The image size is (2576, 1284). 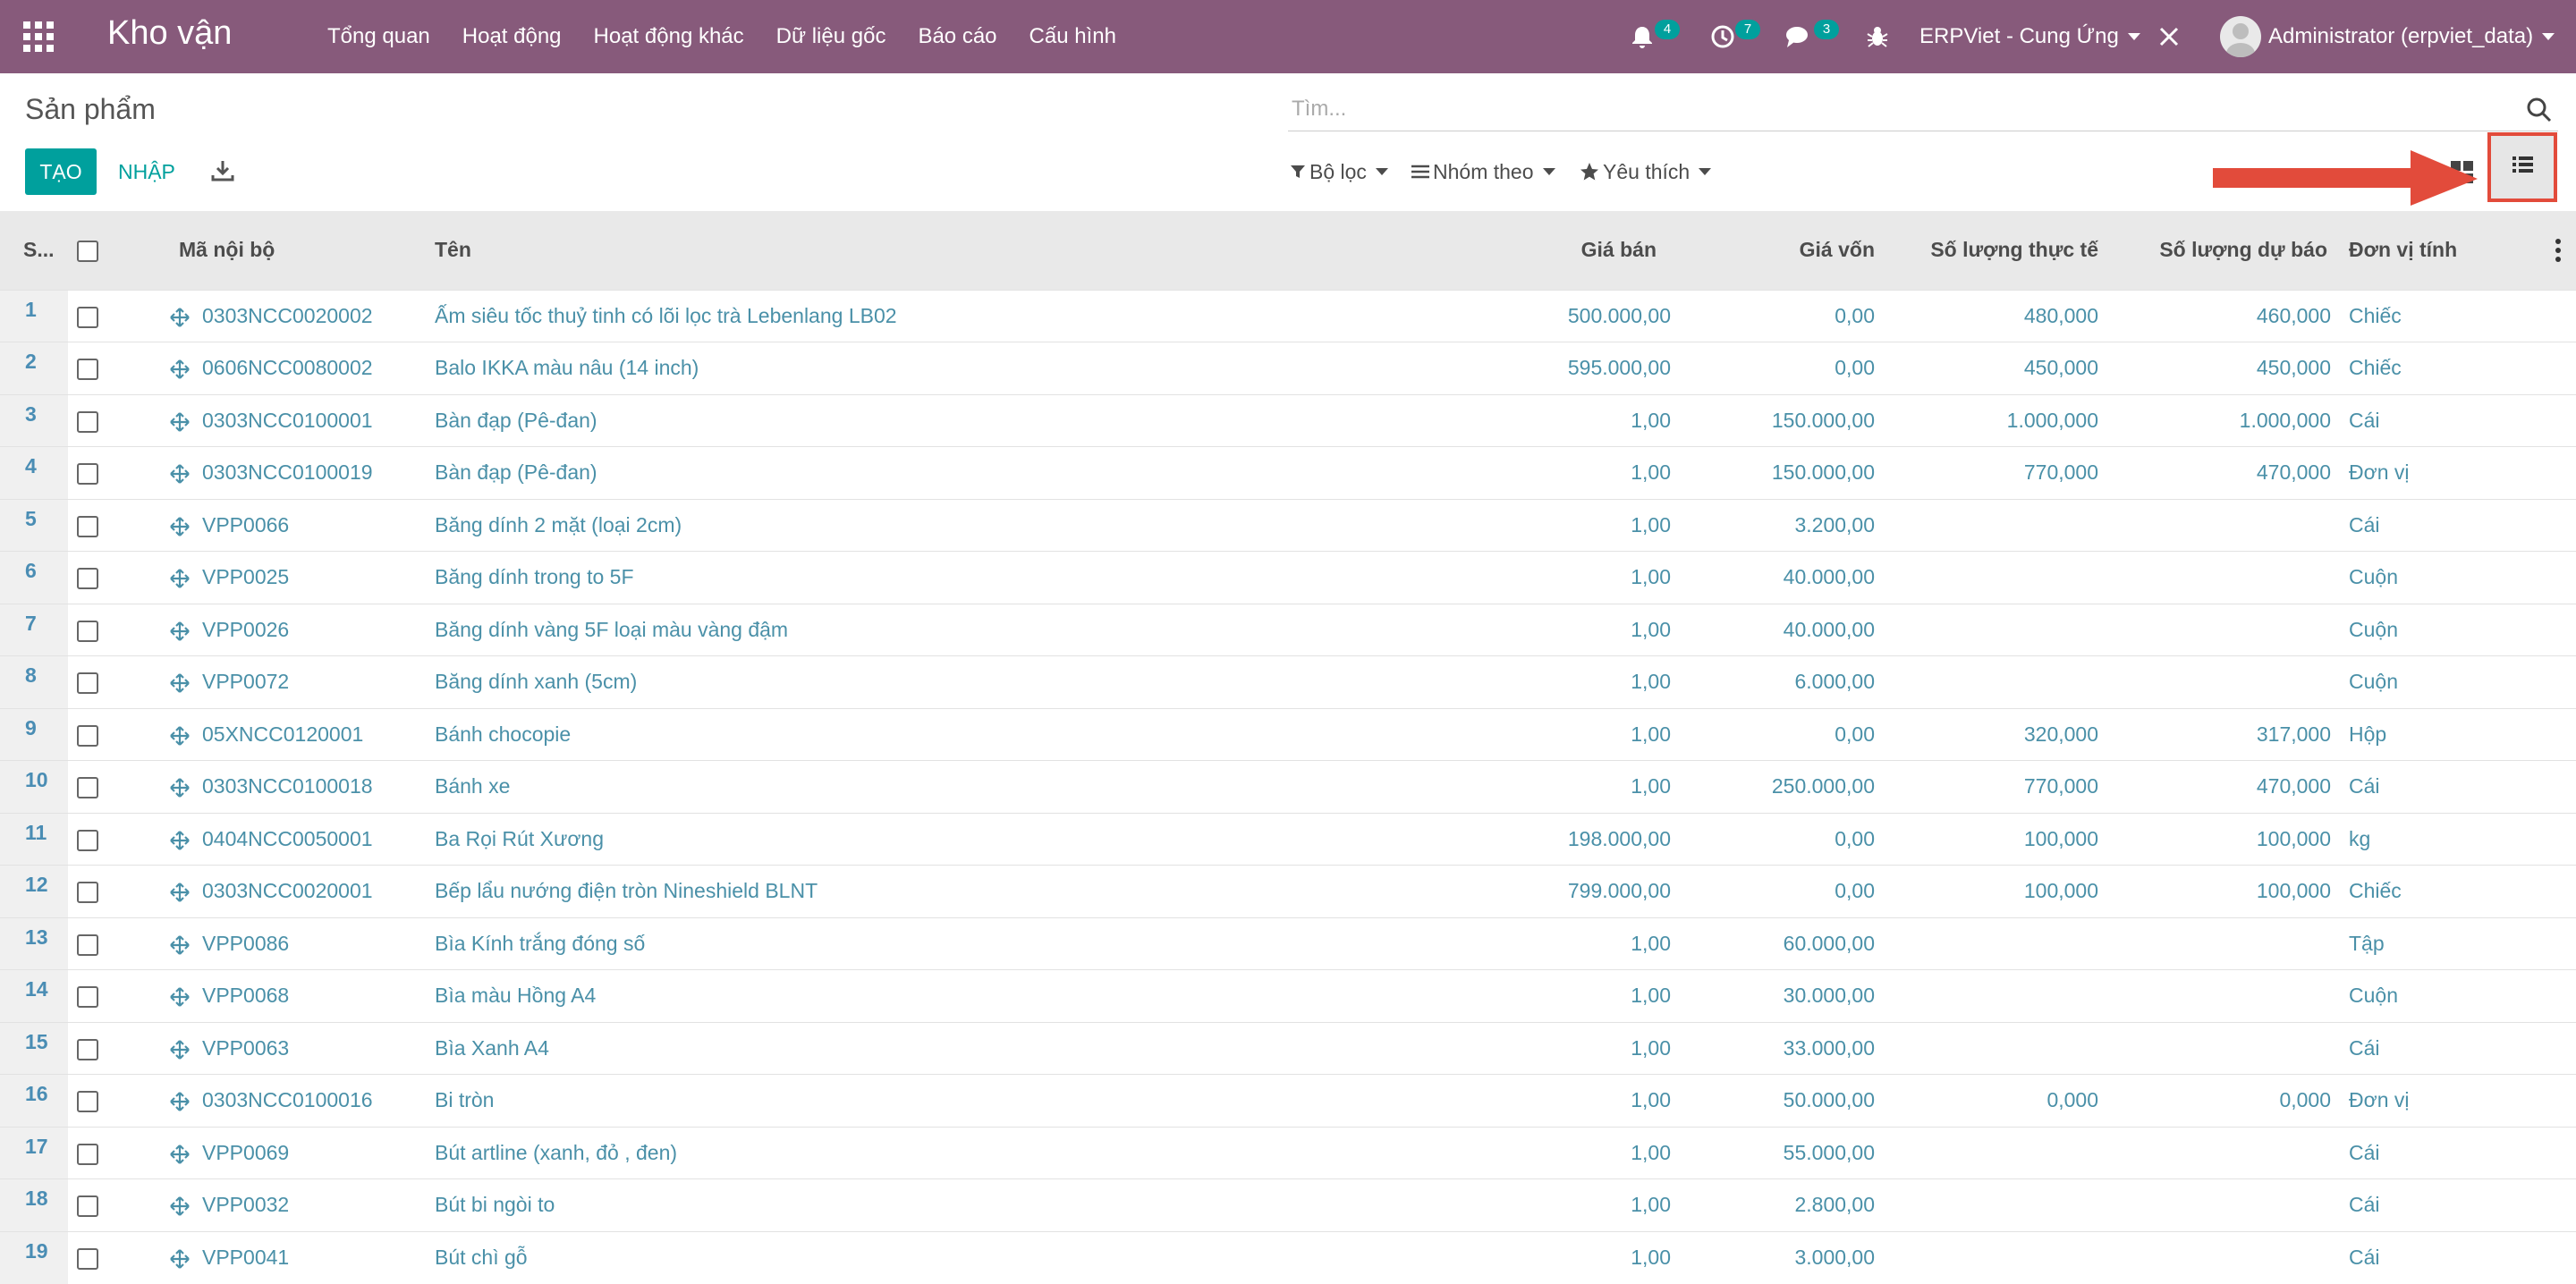 What do you see at coordinates (2230, 250) in the screenshot?
I see `col-forecast-qty: Số lượng dự báo` at bounding box center [2230, 250].